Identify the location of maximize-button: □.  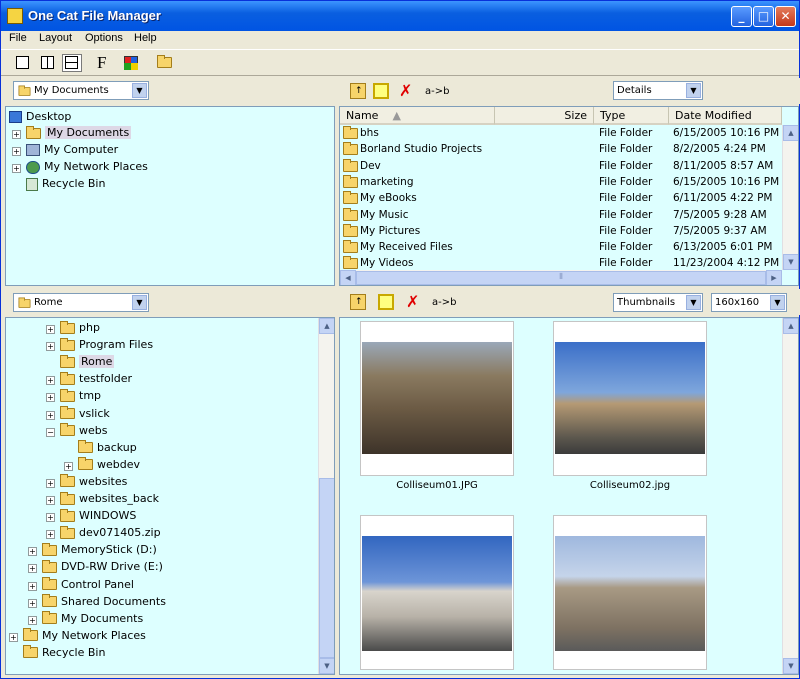
(763, 16).